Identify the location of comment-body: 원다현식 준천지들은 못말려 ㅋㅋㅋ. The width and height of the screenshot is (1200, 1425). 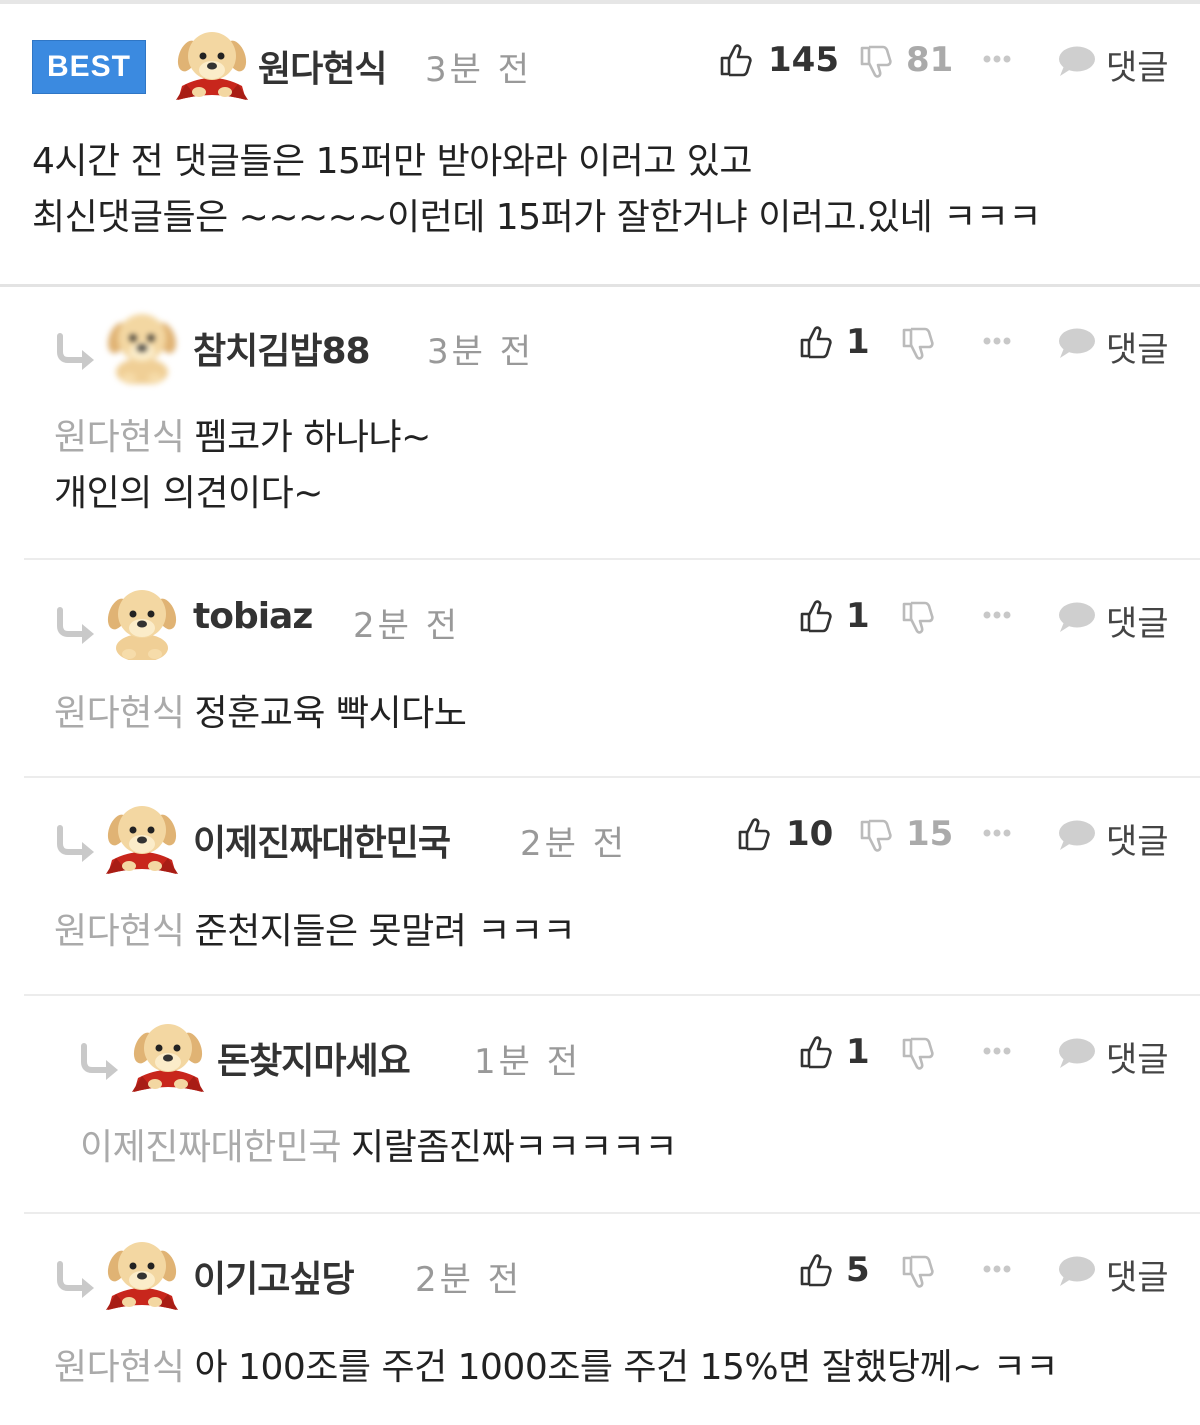
(315, 932).